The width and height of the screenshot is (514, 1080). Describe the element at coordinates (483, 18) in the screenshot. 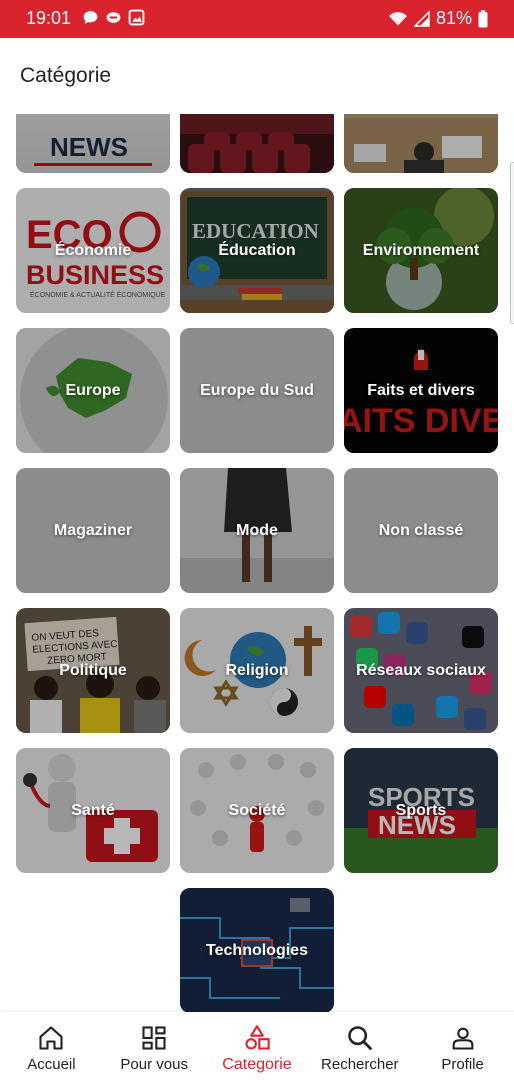

I see `battery-icon` at that location.